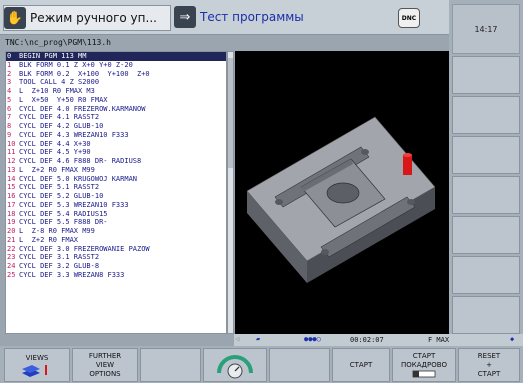  I want to click on program-test-icon: ⇒, so click(185, 17).